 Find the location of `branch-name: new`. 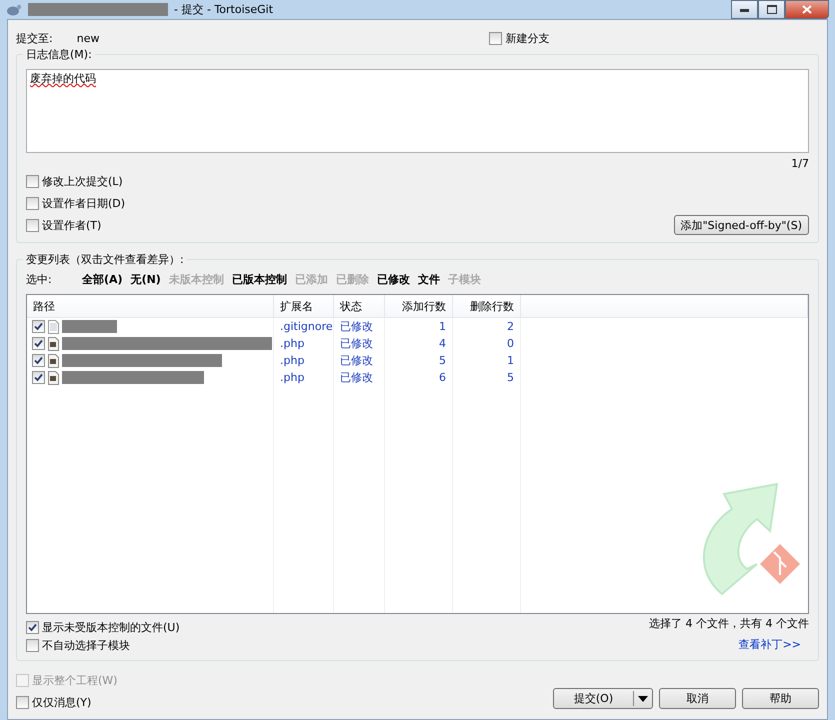

branch-name: new is located at coordinates (88, 38).